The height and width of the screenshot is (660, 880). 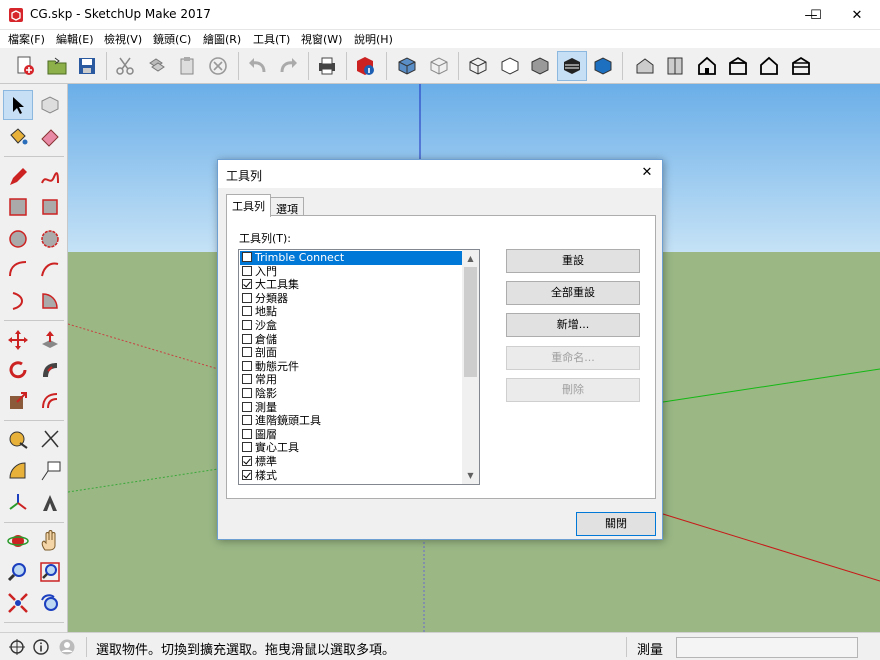 What do you see at coordinates (25, 66) in the screenshot?
I see `new-file-button` at bounding box center [25, 66].